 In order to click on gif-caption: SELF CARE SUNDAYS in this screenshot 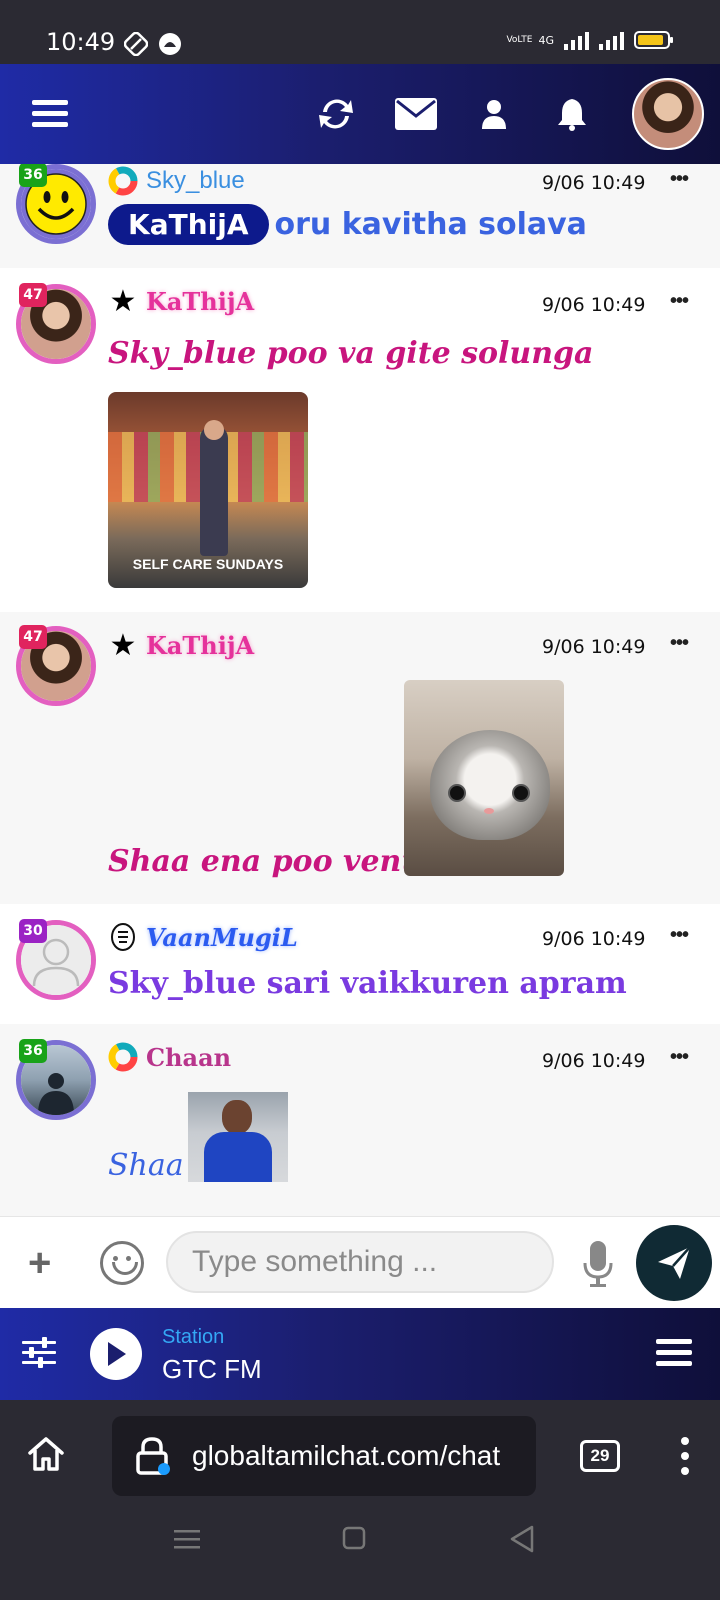, I will do `click(208, 564)`.